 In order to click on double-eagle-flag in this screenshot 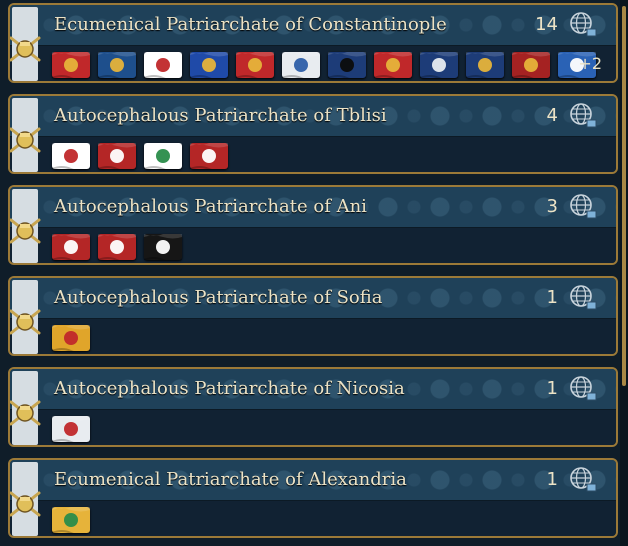, I will do `click(255, 65)`.